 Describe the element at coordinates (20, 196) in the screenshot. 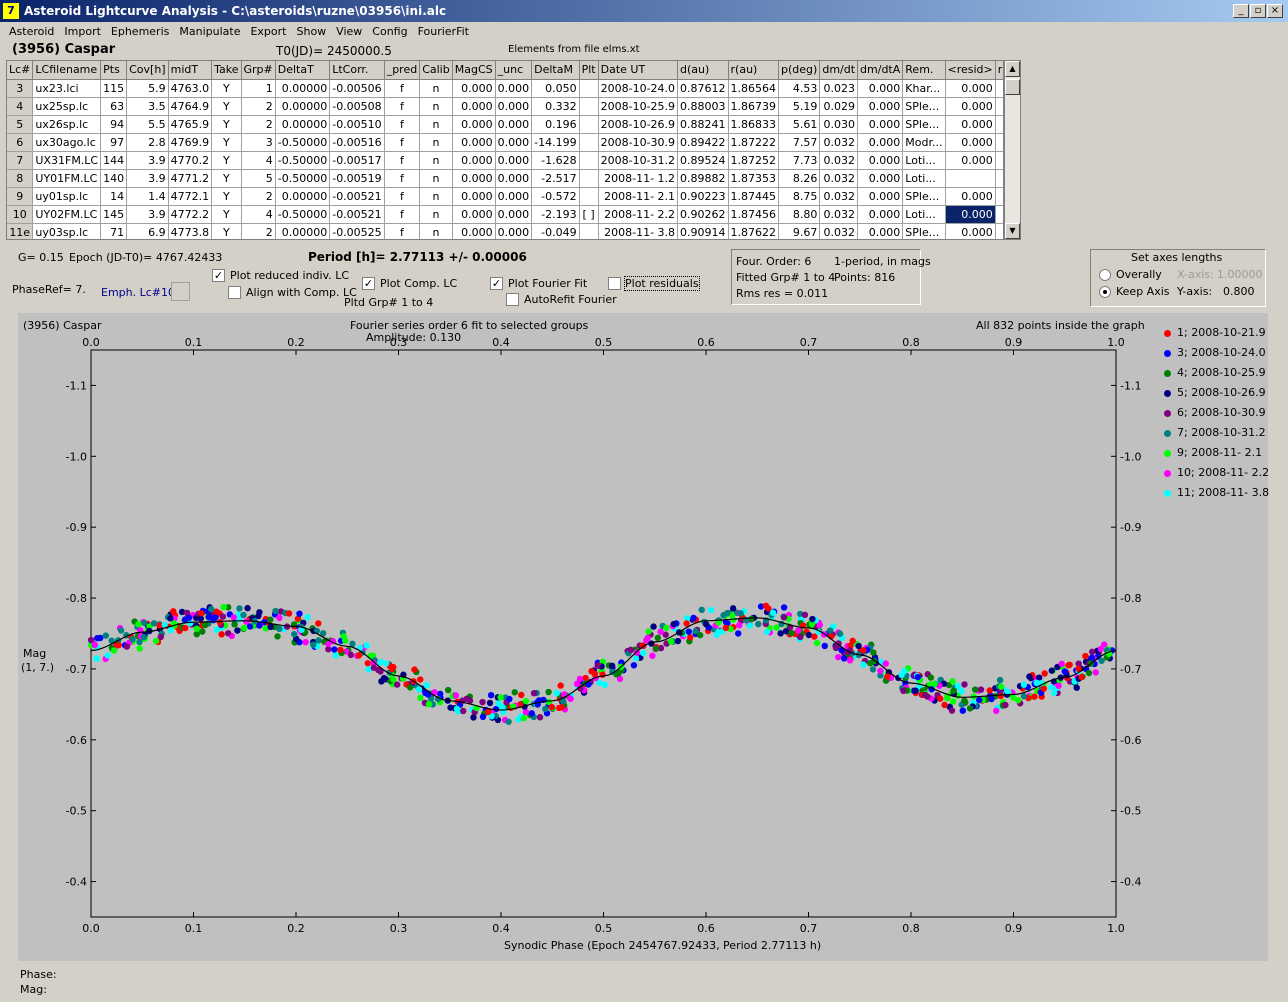

I see `table-cell: 9` at that location.